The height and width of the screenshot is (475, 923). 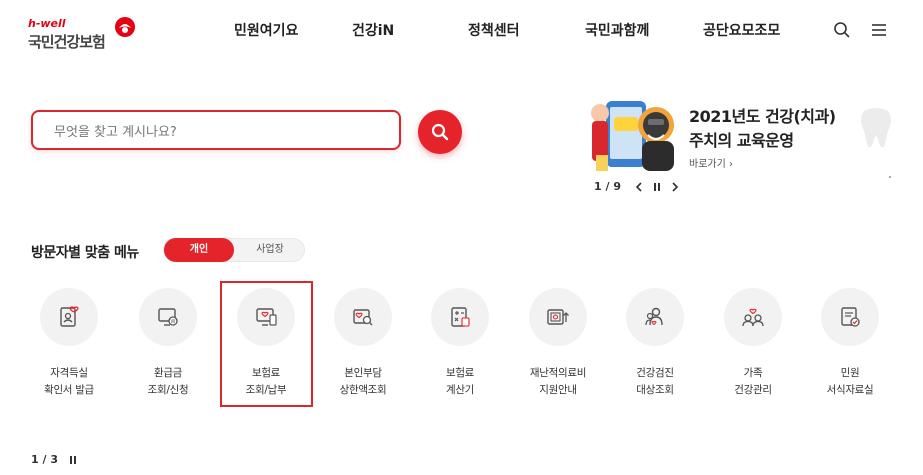 What do you see at coordinates (270, 250) in the screenshot?
I see `tab-business: 사업장` at bounding box center [270, 250].